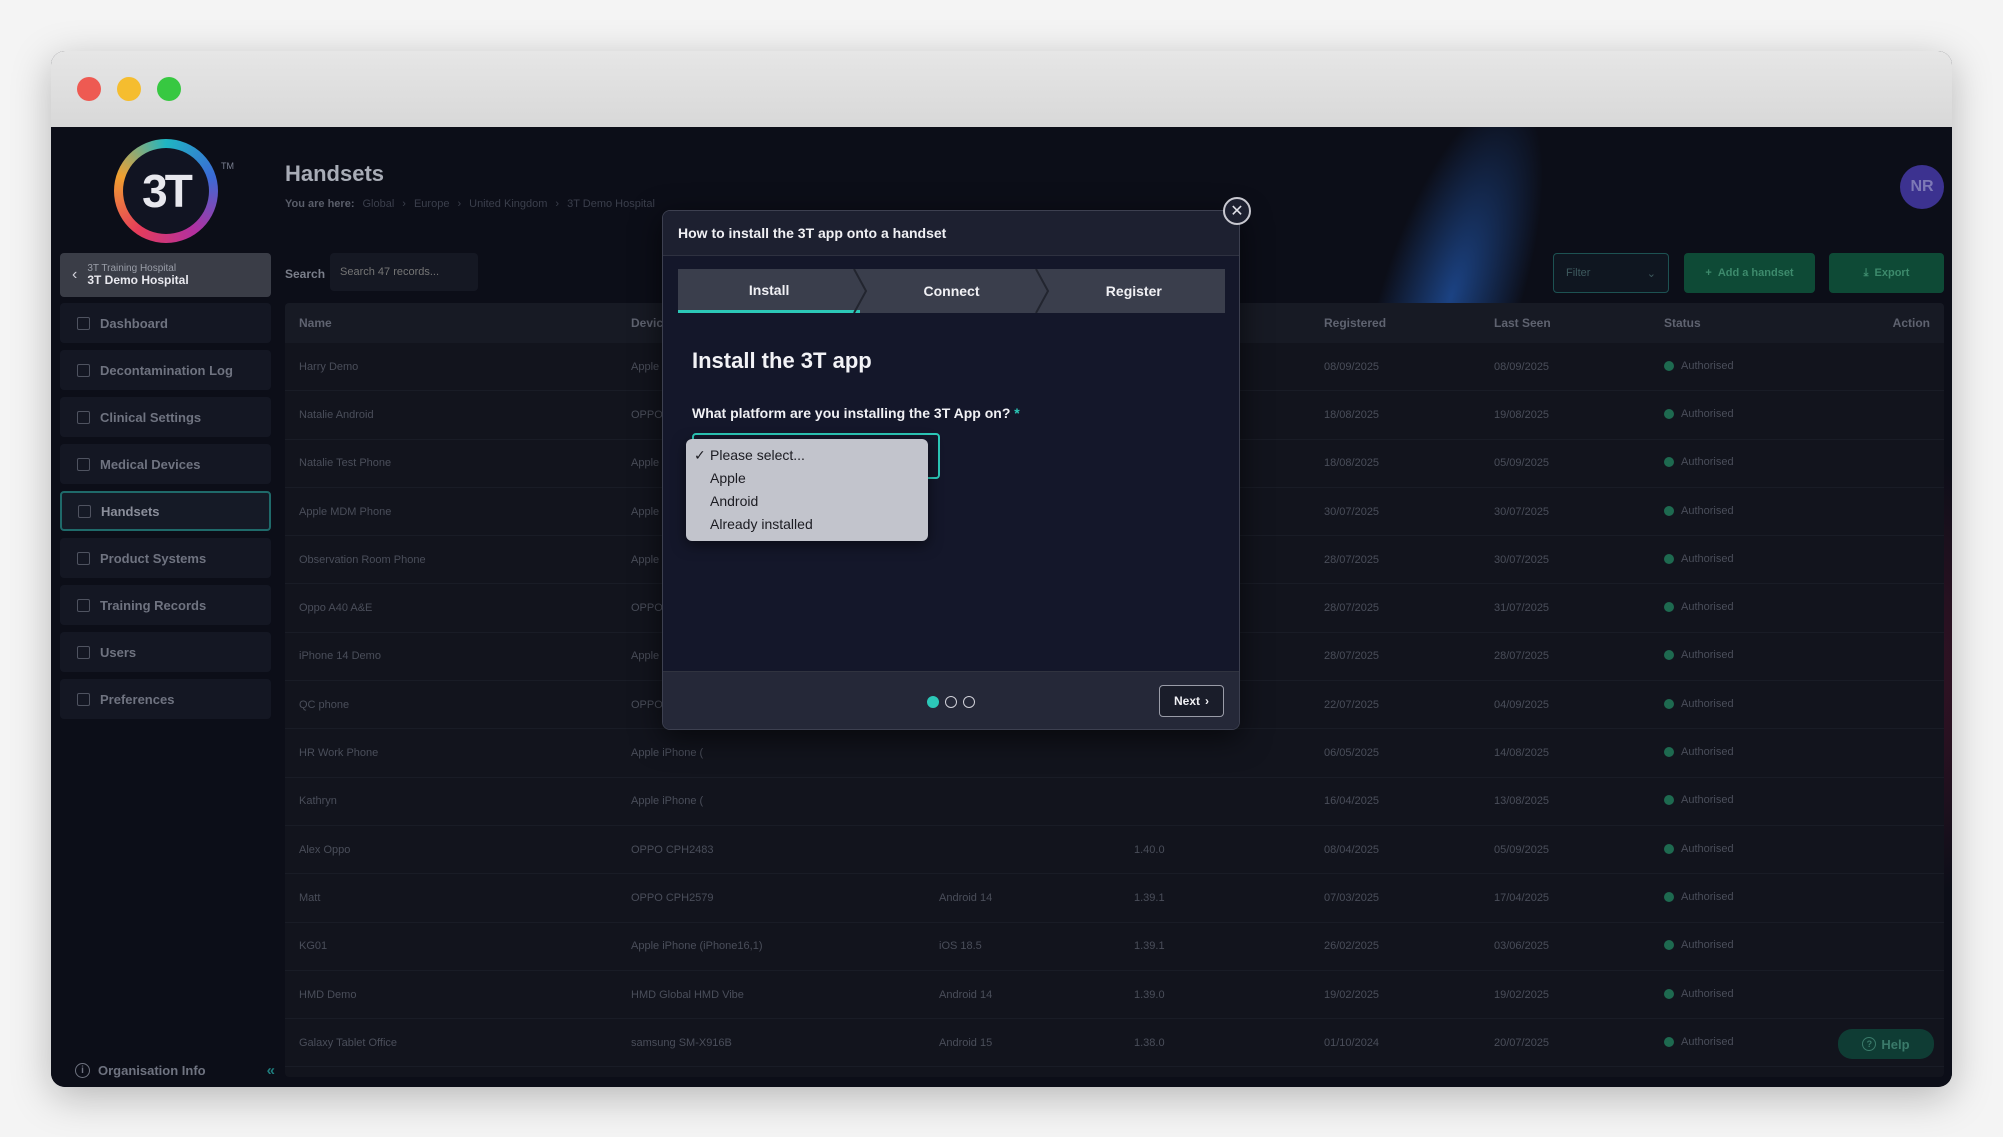 The height and width of the screenshot is (1137, 2003). What do you see at coordinates (1134, 291) in the screenshot?
I see `tab-register: Register` at bounding box center [1134, 291].